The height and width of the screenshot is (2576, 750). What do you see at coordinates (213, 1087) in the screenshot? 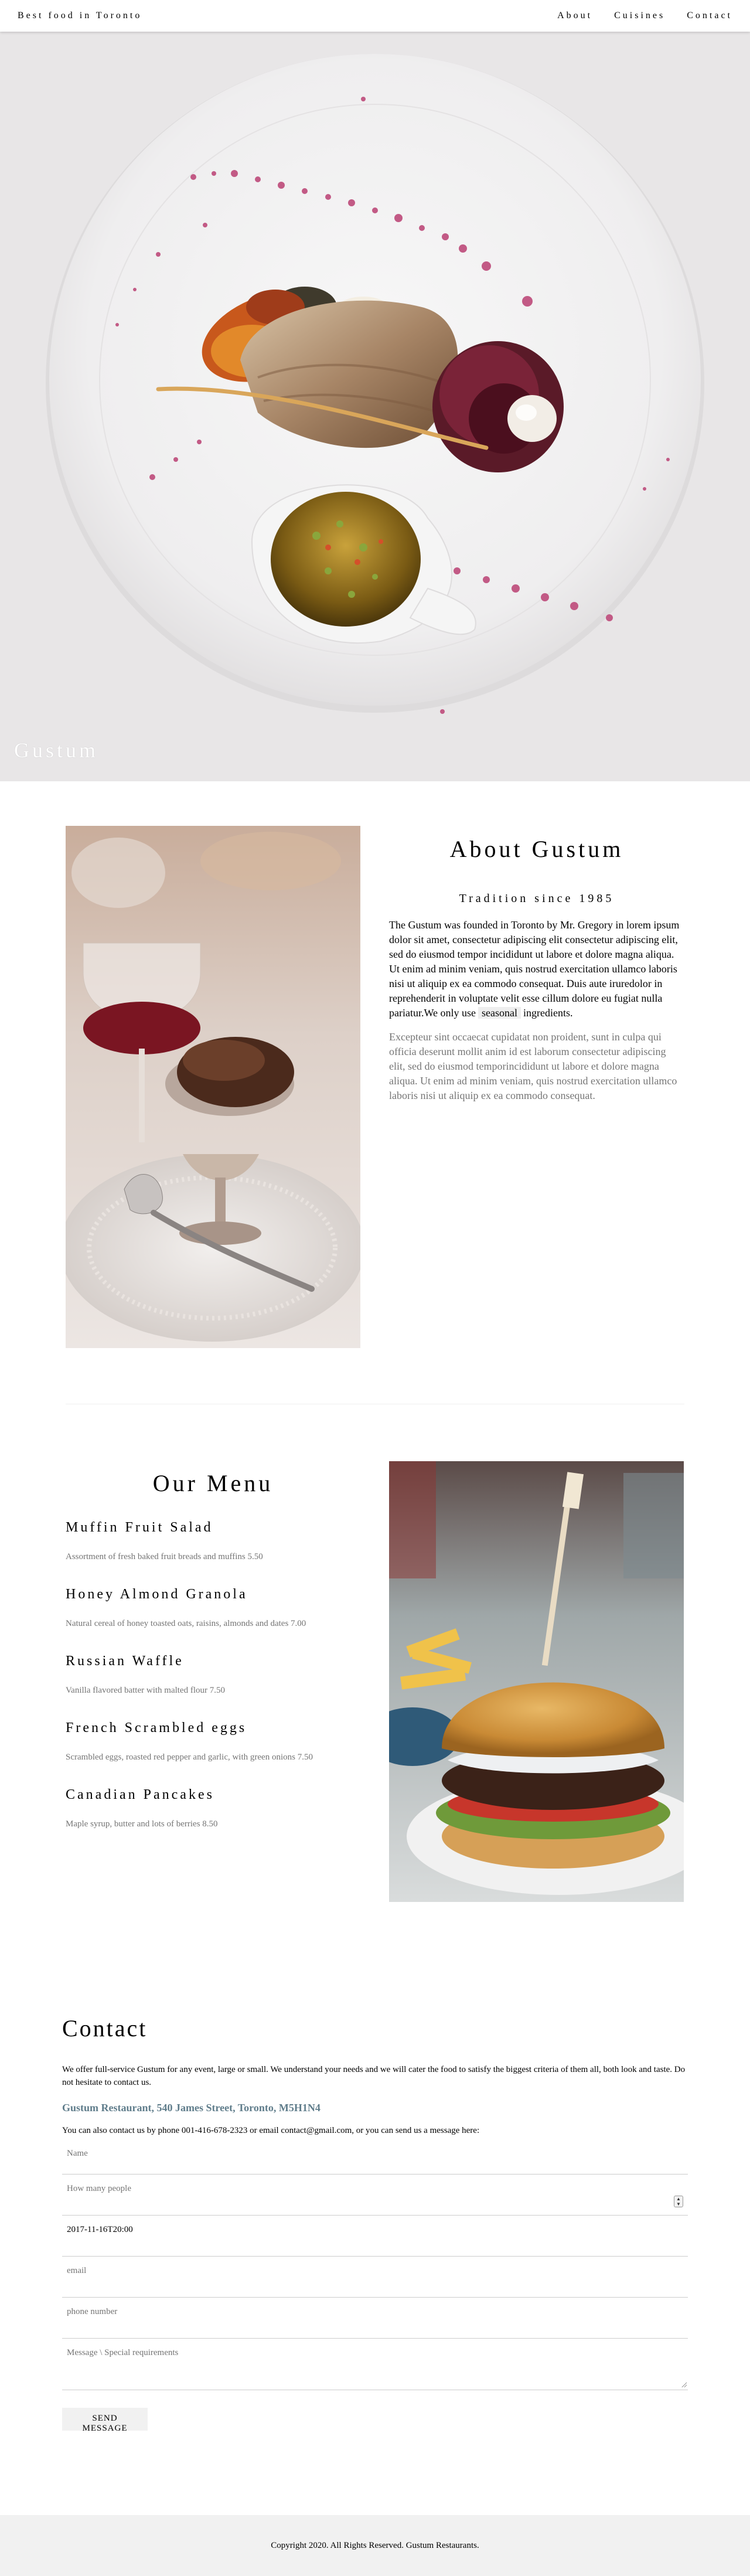
I see `about-dessert-image` at bounding box center [213, 1087].